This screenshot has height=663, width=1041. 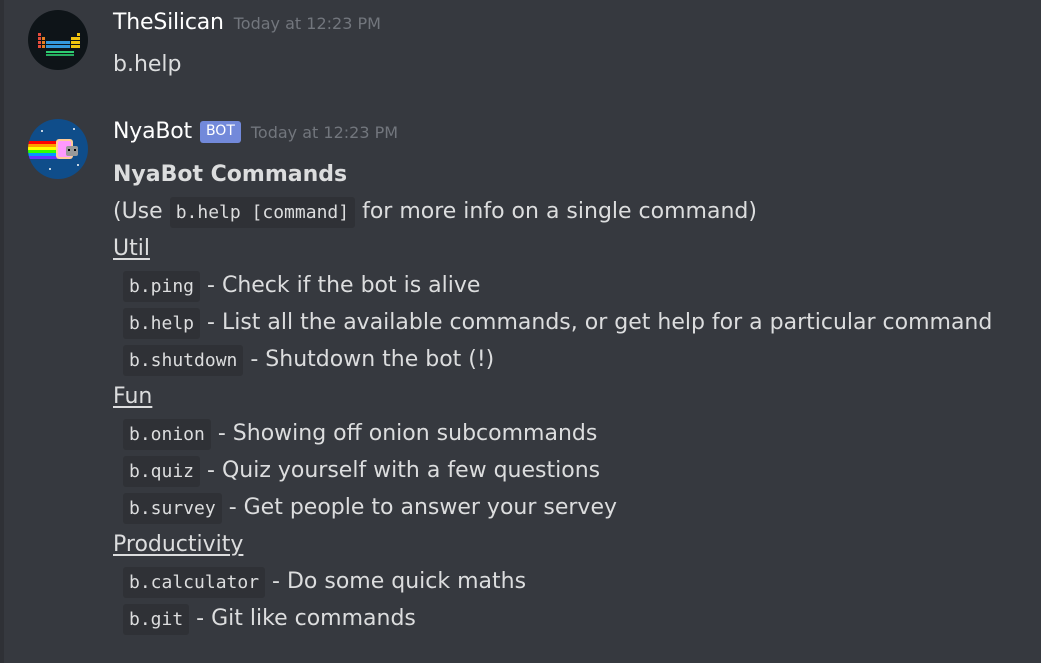 I want to click on bot-tag-badge: BOT, so click(x=220, y=132).